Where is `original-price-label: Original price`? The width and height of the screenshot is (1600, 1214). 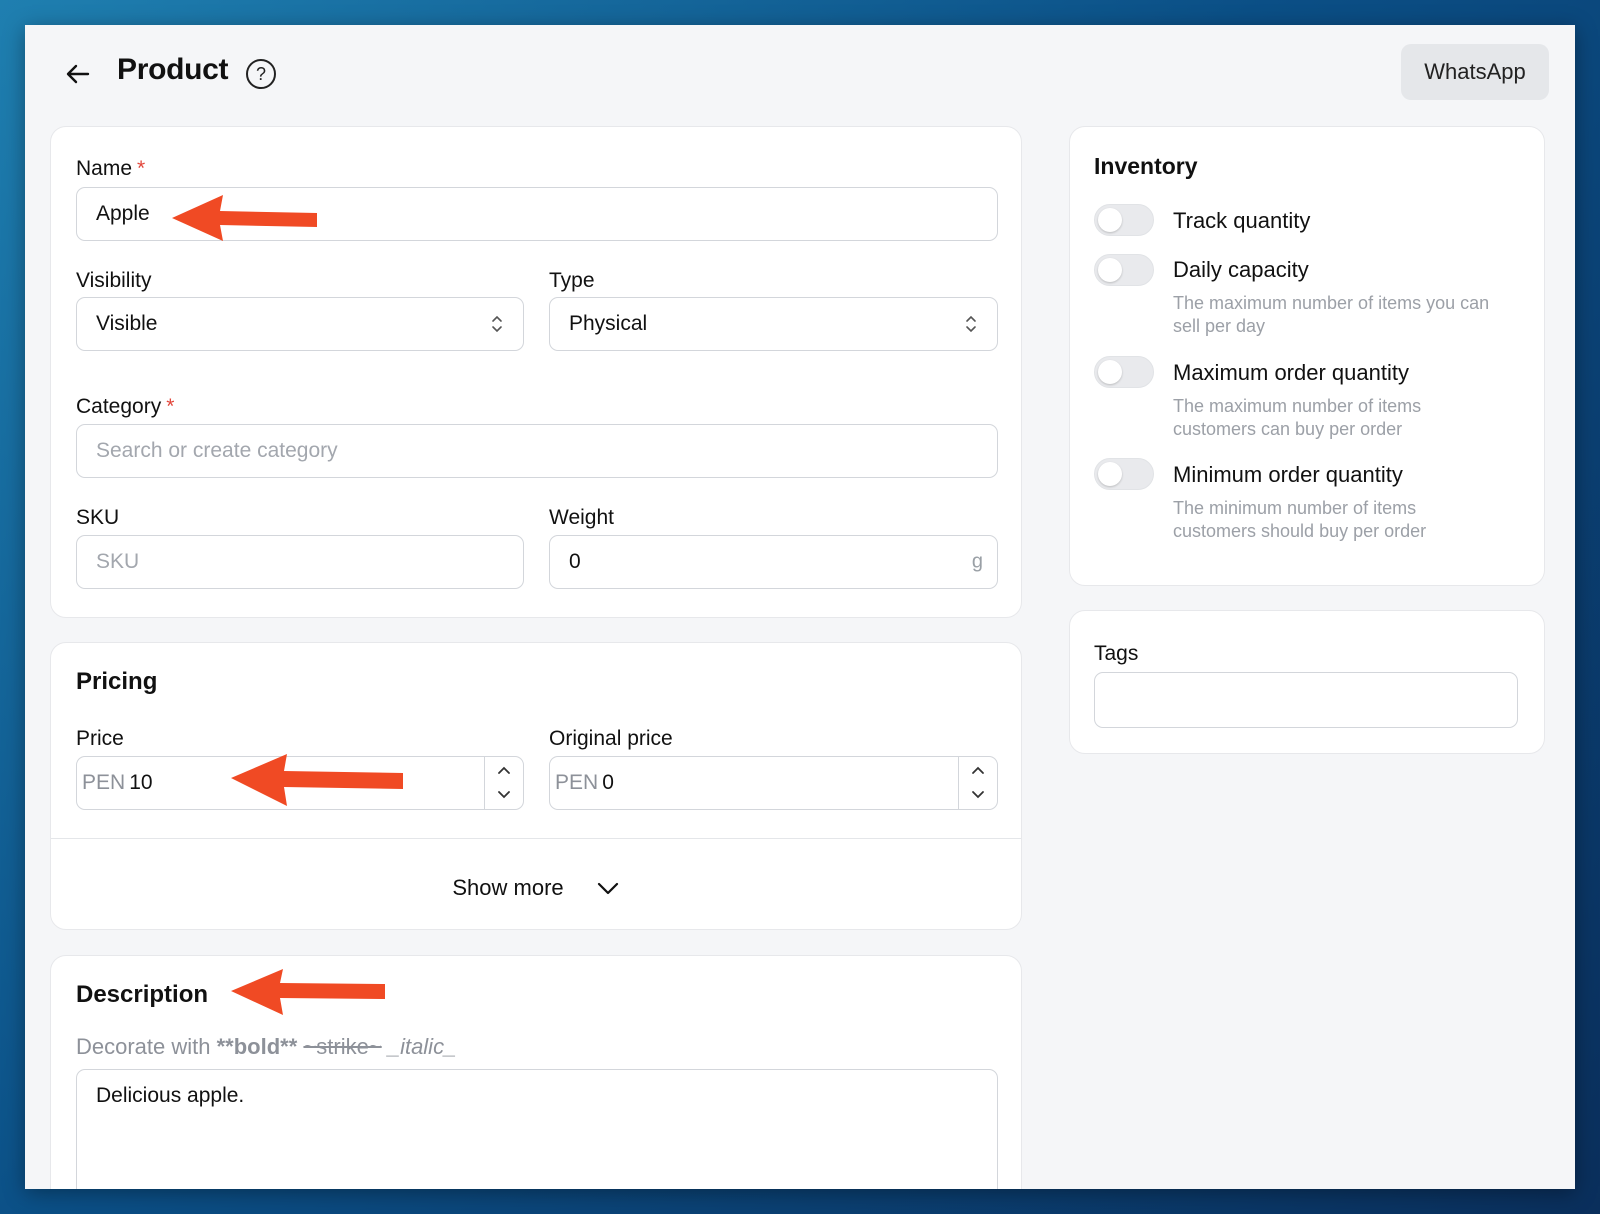
original-price-label: Original price is located at coordinates (611, 738).